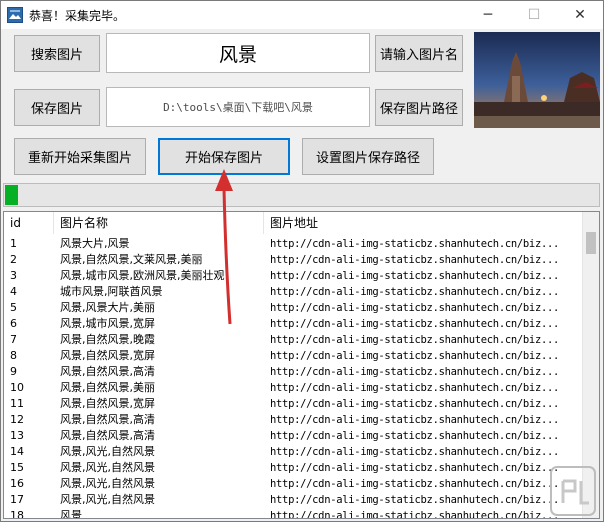  Describe the element at coordinates (107, 323) in the screenshot. I see `cell-name: 风景,城市风景,宽屏` at that location.